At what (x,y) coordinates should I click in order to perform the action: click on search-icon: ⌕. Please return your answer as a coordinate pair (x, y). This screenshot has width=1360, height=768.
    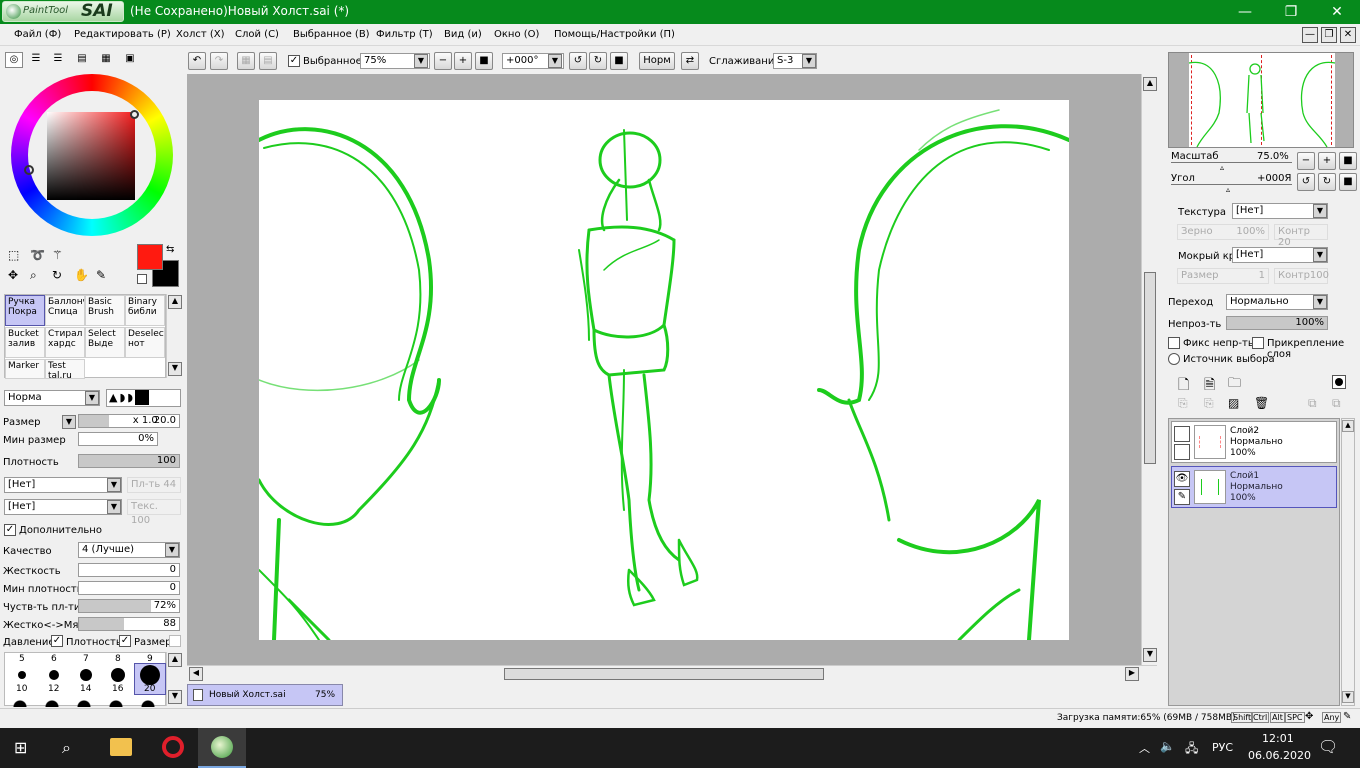
    Looking at the image, I should click on (66, 748).